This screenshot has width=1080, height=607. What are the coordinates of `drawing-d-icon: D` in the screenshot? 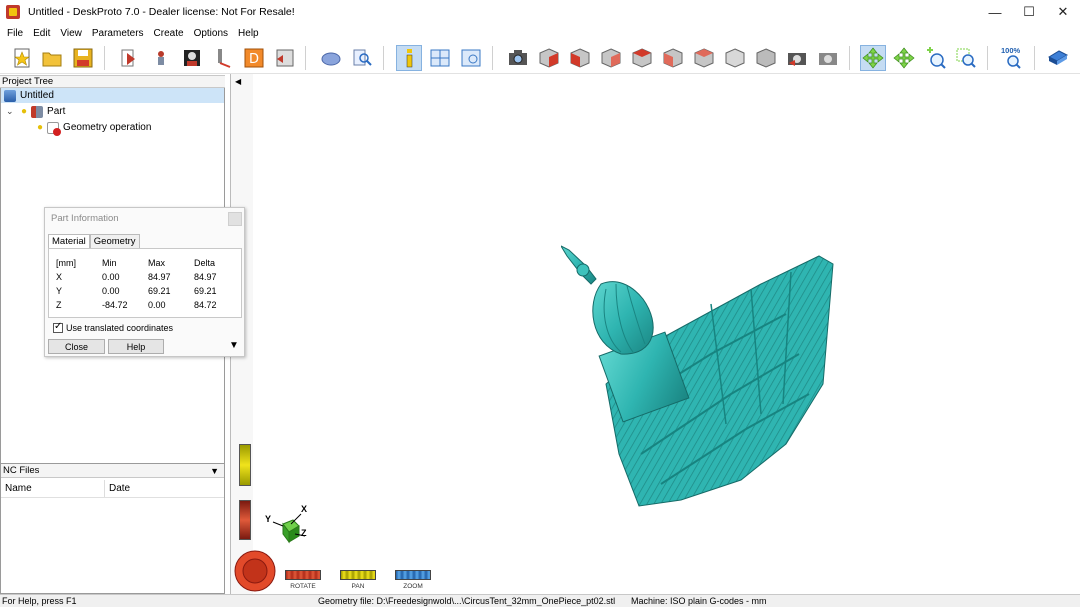 It's located at (254, 58).